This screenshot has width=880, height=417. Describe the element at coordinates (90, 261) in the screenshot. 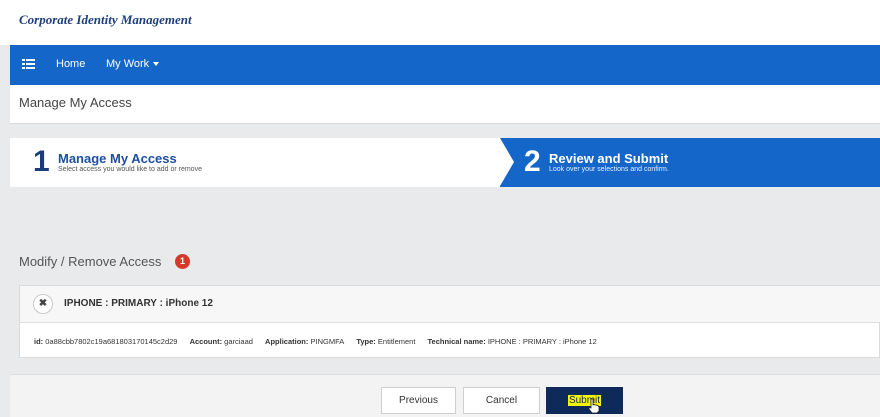

I see `section-title: Modify / Remove Access` at that location.